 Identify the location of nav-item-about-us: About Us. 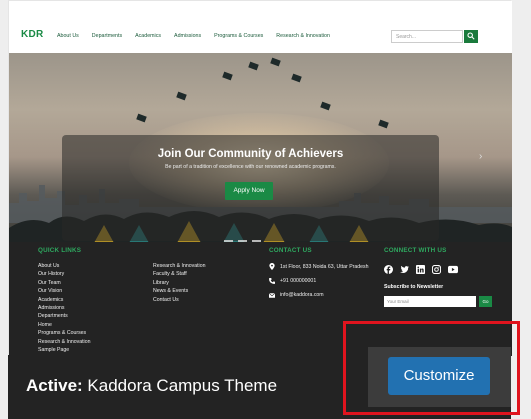
(68, 36).